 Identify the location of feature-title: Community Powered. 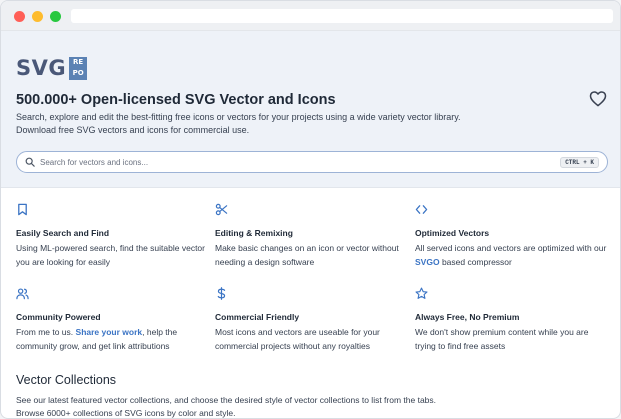
(58, 317).